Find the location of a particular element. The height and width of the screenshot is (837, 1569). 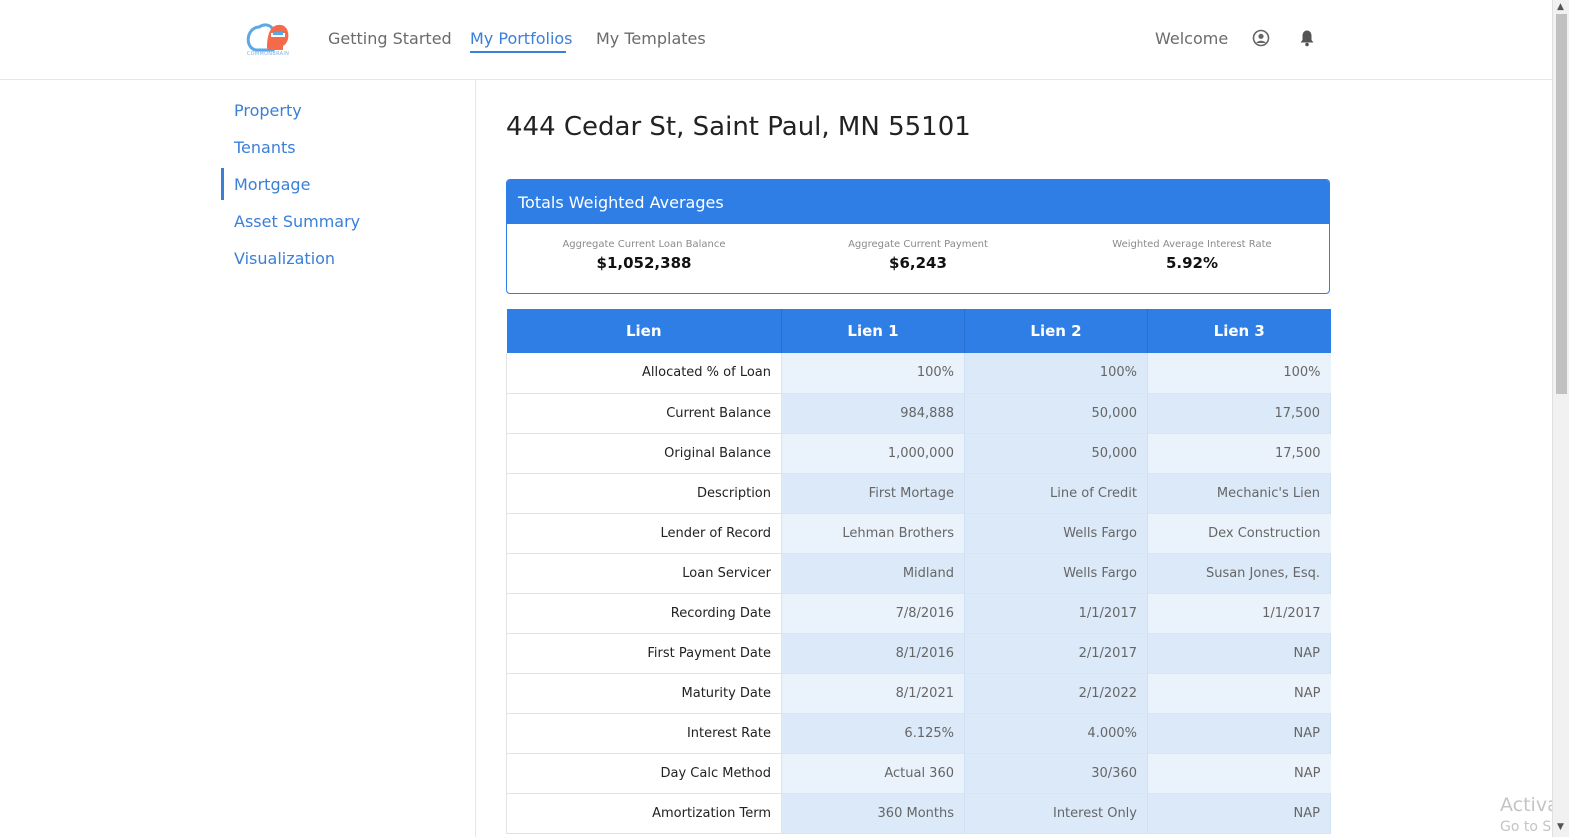

sidebar-item-asset-summary: Asset Summary is located at coordinates (297, 221).